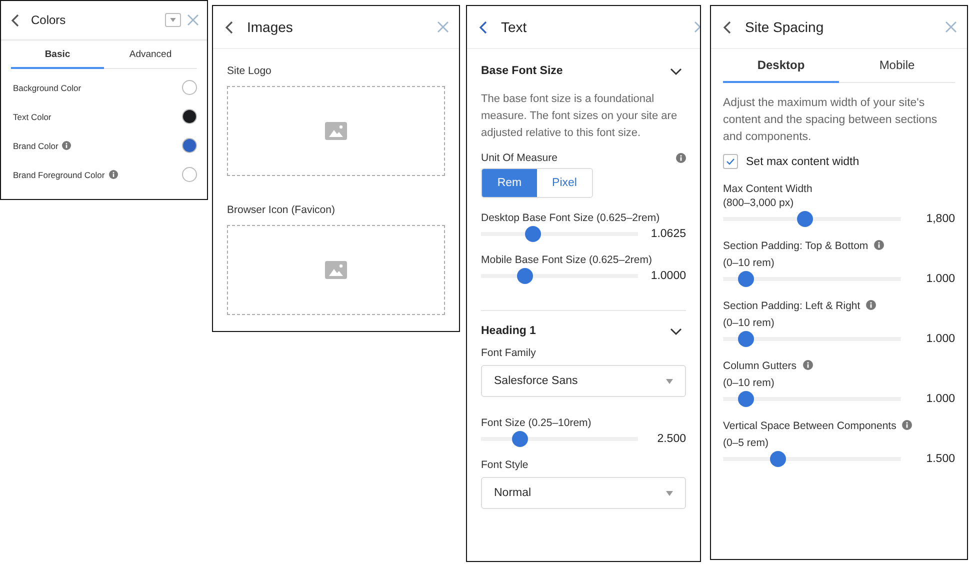 This screenshot has width=975, height=569. I want to click on field-label: Desktop Base Font Size (0.625–2rem), so click(571, 218).